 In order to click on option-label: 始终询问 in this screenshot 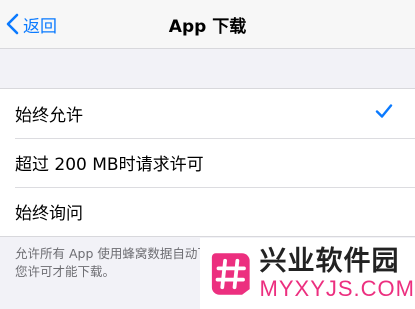, I will do `click(49, 214)`.